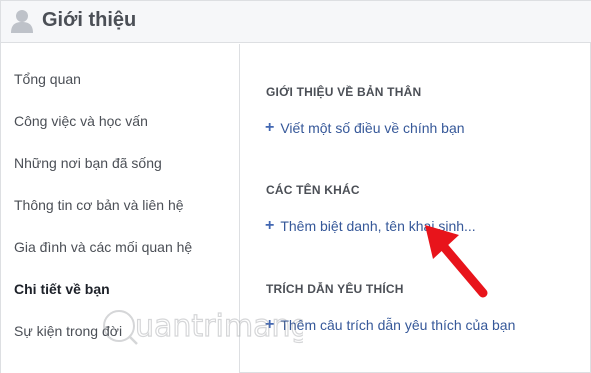  I want to click on add-about-you-link: + Viết một số điều về chính bạn, so click(365, 128).